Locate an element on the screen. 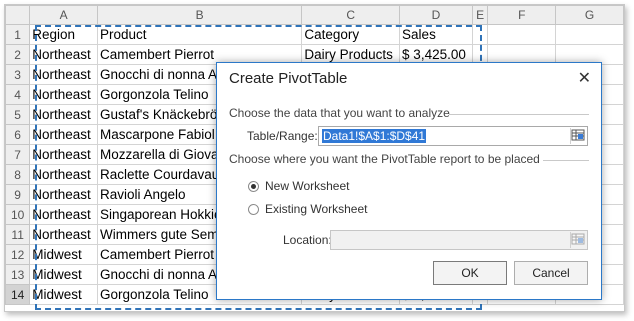 This screenshot has width=634, height=321. new-worksheet-option: New Worksheet is located at coordinates (298, 186).